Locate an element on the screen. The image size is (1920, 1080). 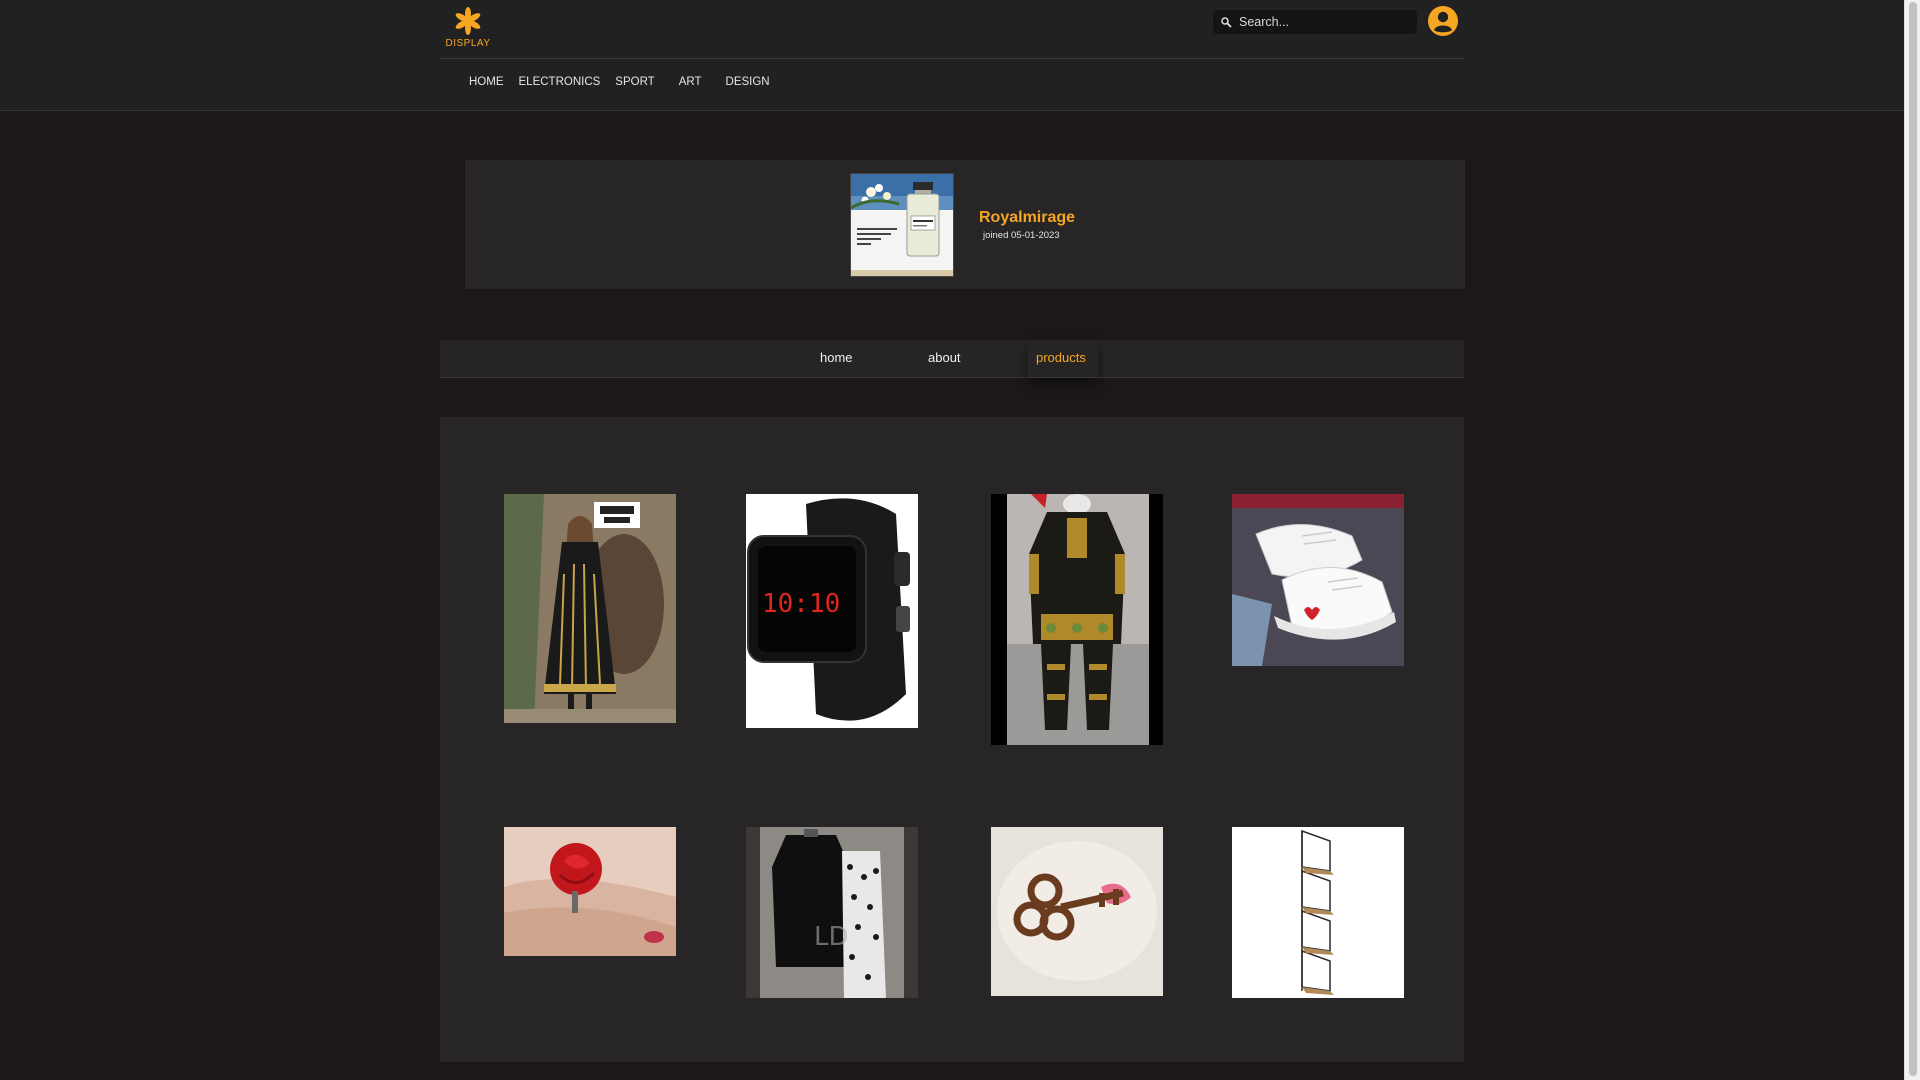
nav-item-sport: SPORT is located at coordinates (634, 82).